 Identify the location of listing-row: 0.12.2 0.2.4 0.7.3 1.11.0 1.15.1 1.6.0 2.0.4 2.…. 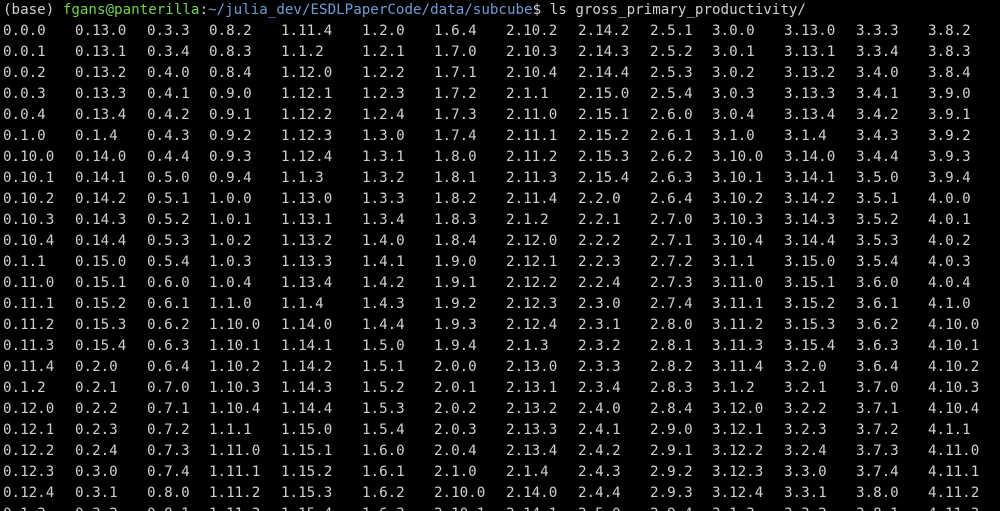
(501, 451).